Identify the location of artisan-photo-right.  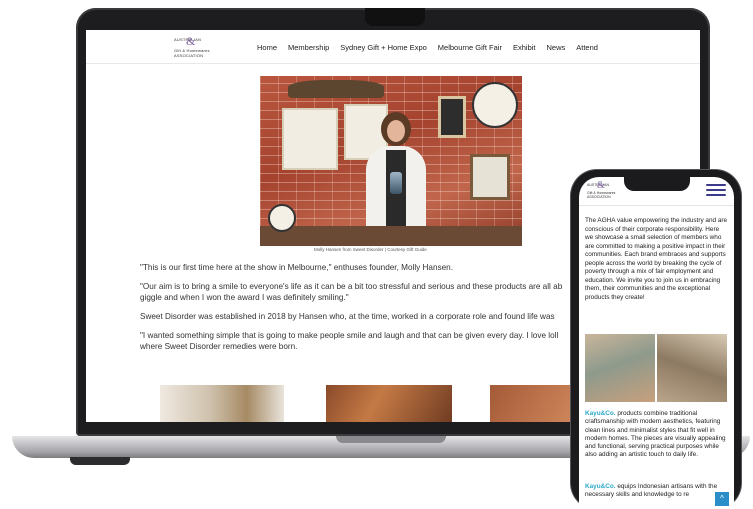
(692, 368).